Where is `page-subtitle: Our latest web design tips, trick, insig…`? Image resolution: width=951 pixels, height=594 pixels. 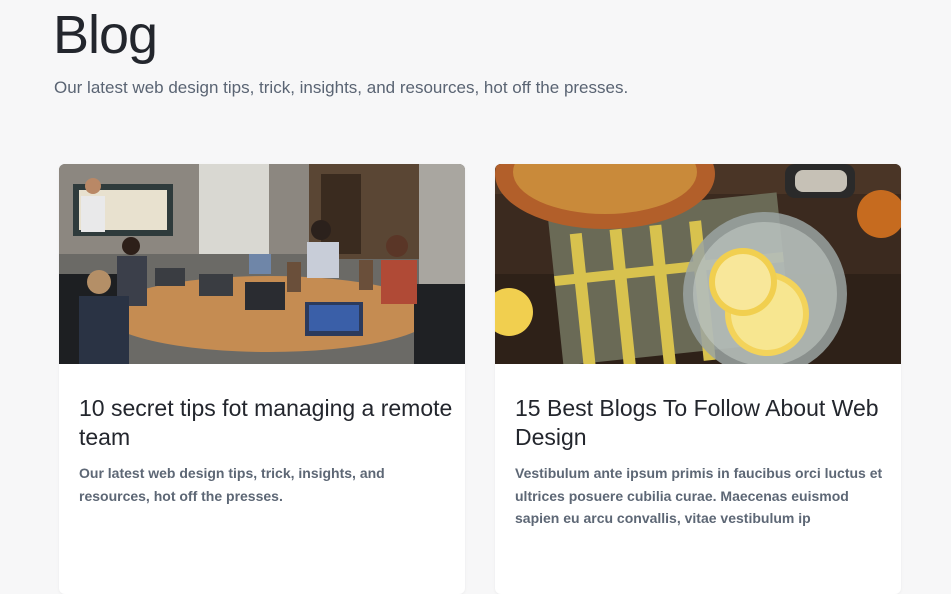
page-subtitle: Our latest web design tips, trick, insig… is located at coordinates (341, 87).